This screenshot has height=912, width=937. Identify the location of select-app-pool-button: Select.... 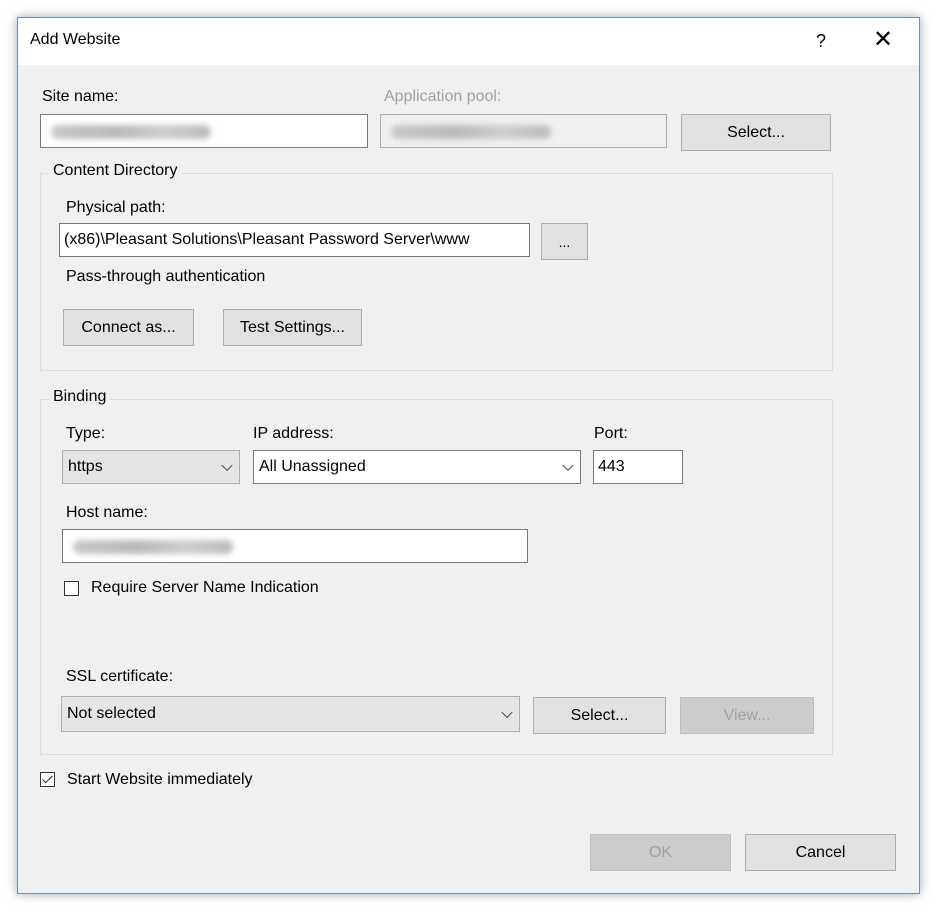
(756, 132).